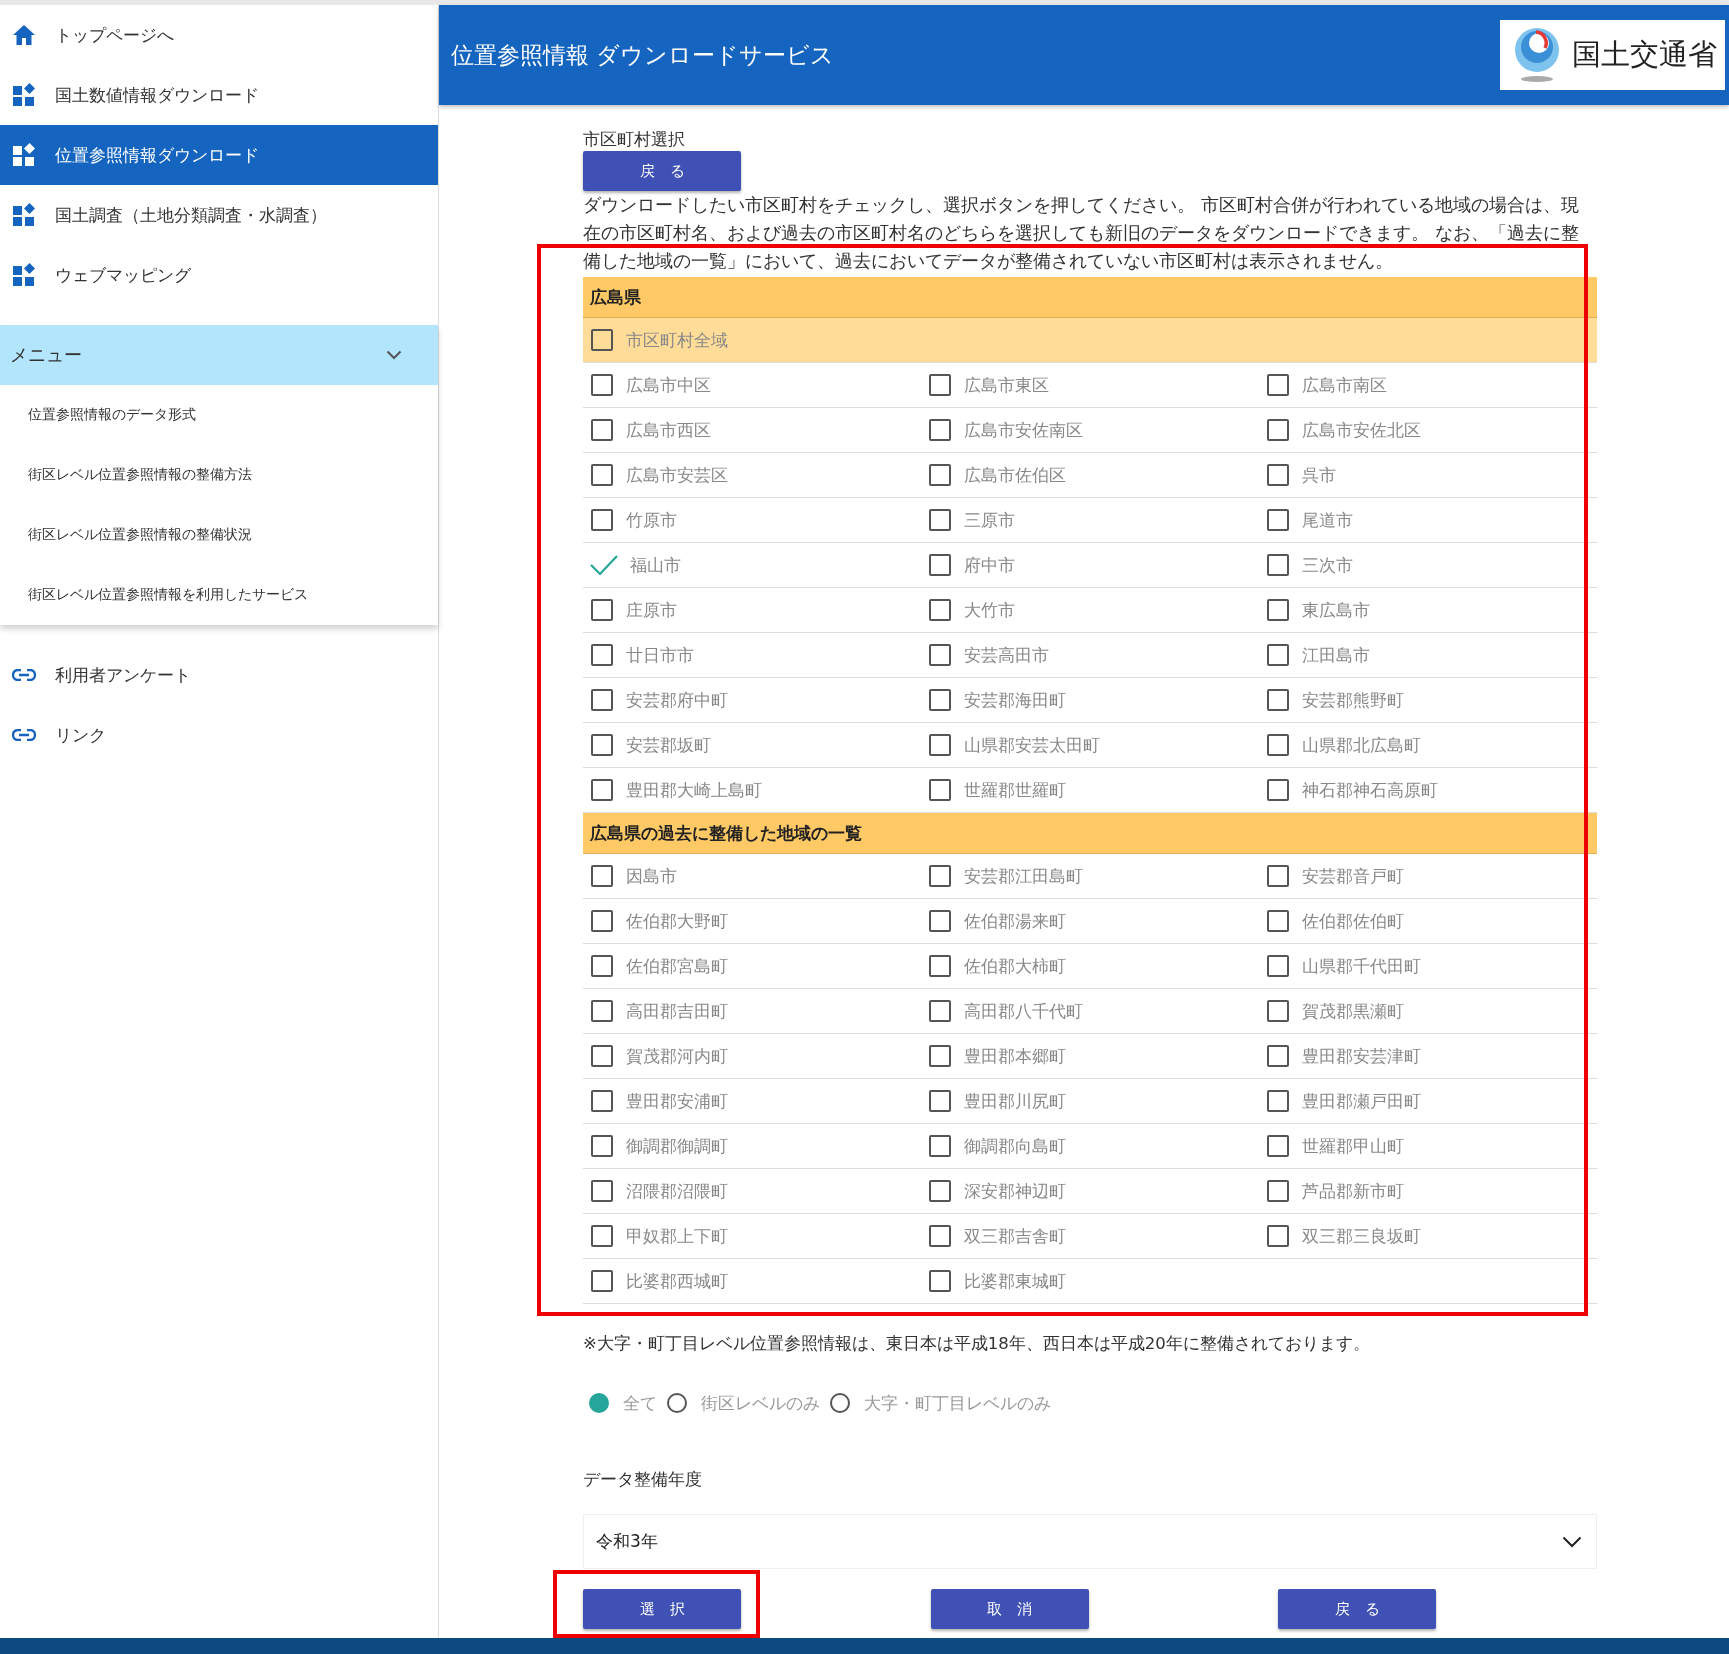  What do you see at coordinates (1006, 385) in the screenshot?
I see `checkbox-label: 広島市東区` at bounding box center [1006, 385].